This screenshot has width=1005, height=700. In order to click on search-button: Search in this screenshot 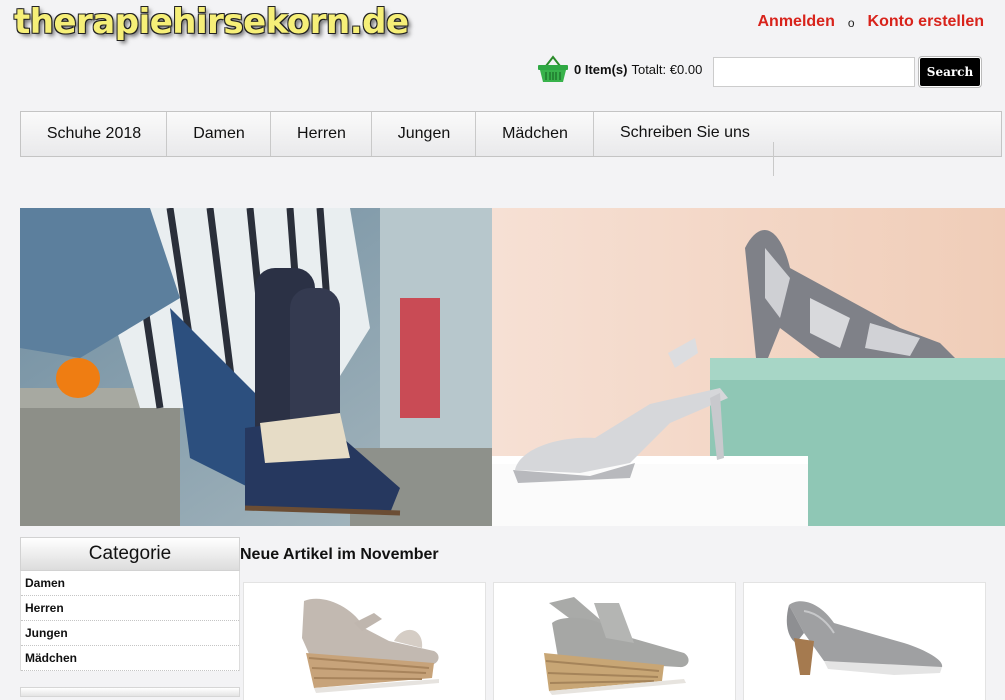, I will do `click(950, 72)`.